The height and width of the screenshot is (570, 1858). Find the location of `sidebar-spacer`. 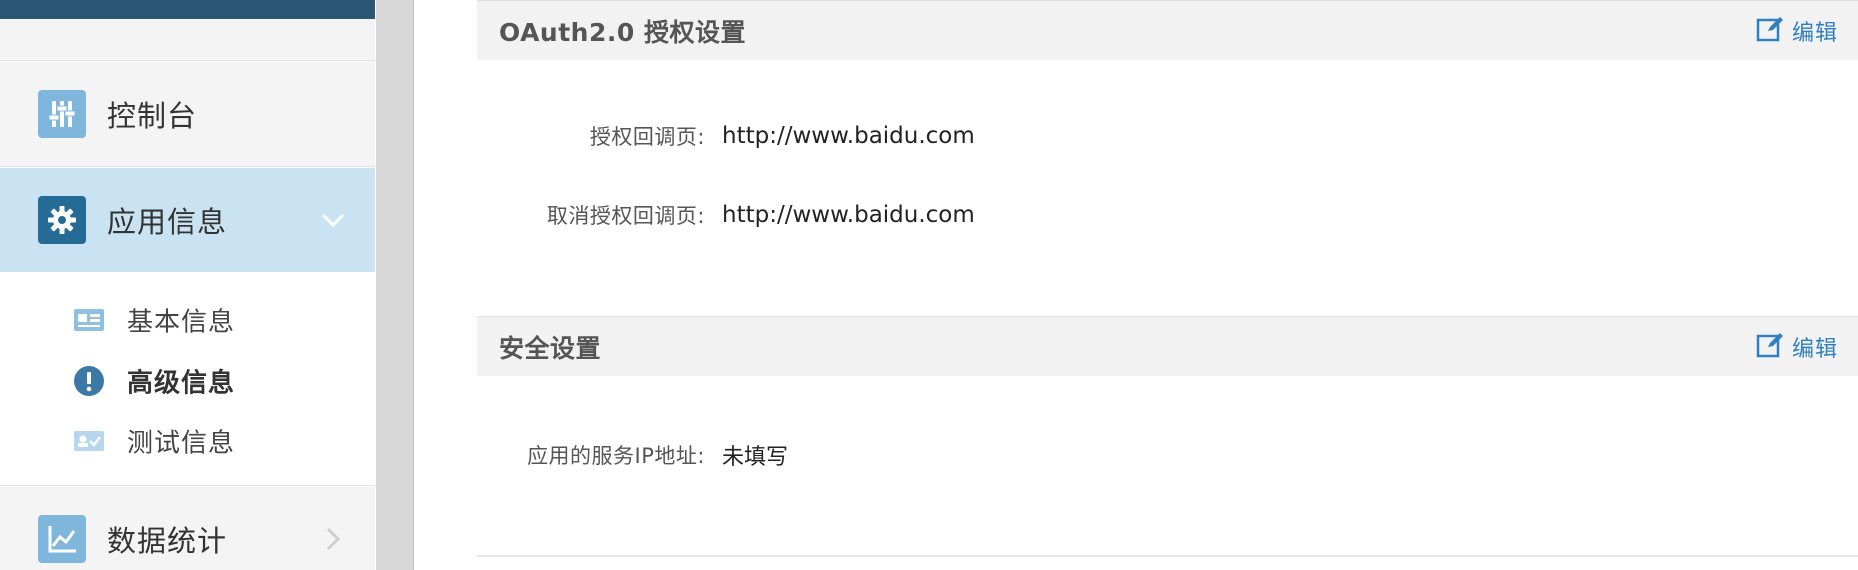

sidebar-spacer is located at coordinates (187, 40).